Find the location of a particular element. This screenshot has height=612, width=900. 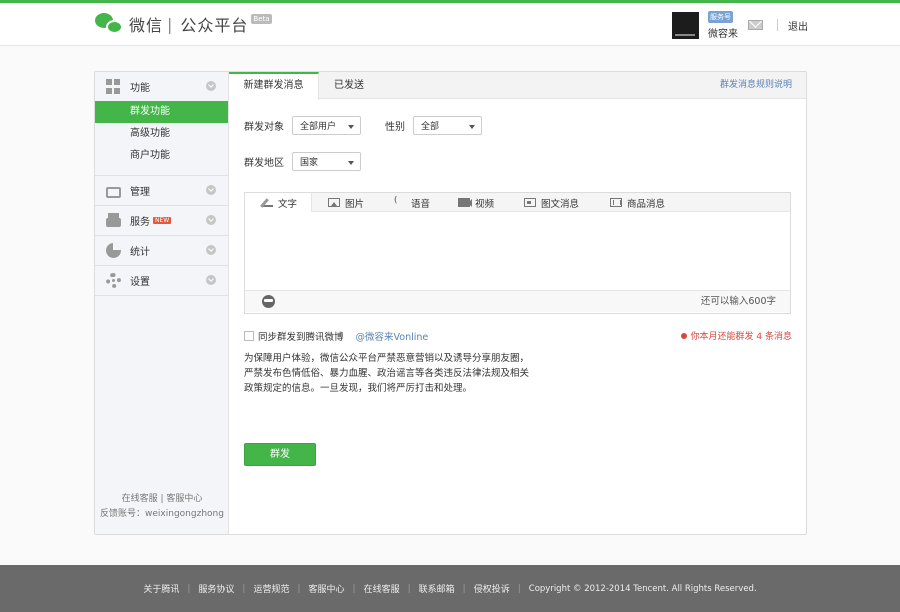

sidebar-item-settings: 设置 is located at coordinates (161, 280).